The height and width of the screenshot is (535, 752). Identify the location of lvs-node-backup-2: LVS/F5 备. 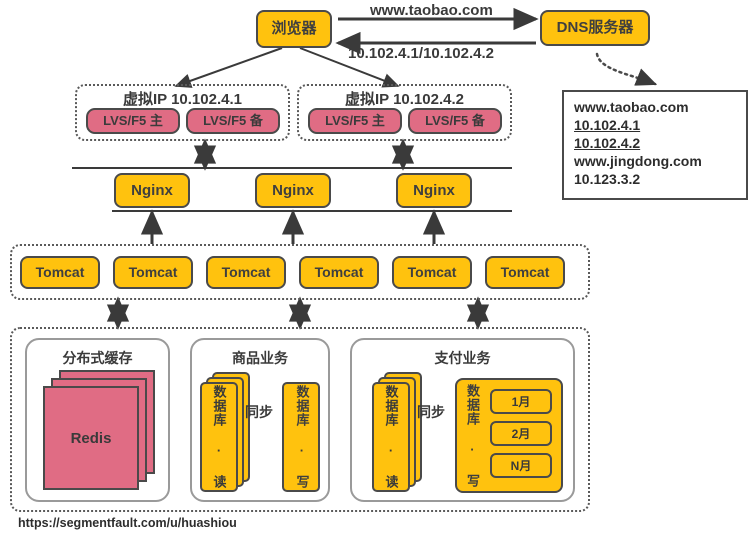
(455, 121).